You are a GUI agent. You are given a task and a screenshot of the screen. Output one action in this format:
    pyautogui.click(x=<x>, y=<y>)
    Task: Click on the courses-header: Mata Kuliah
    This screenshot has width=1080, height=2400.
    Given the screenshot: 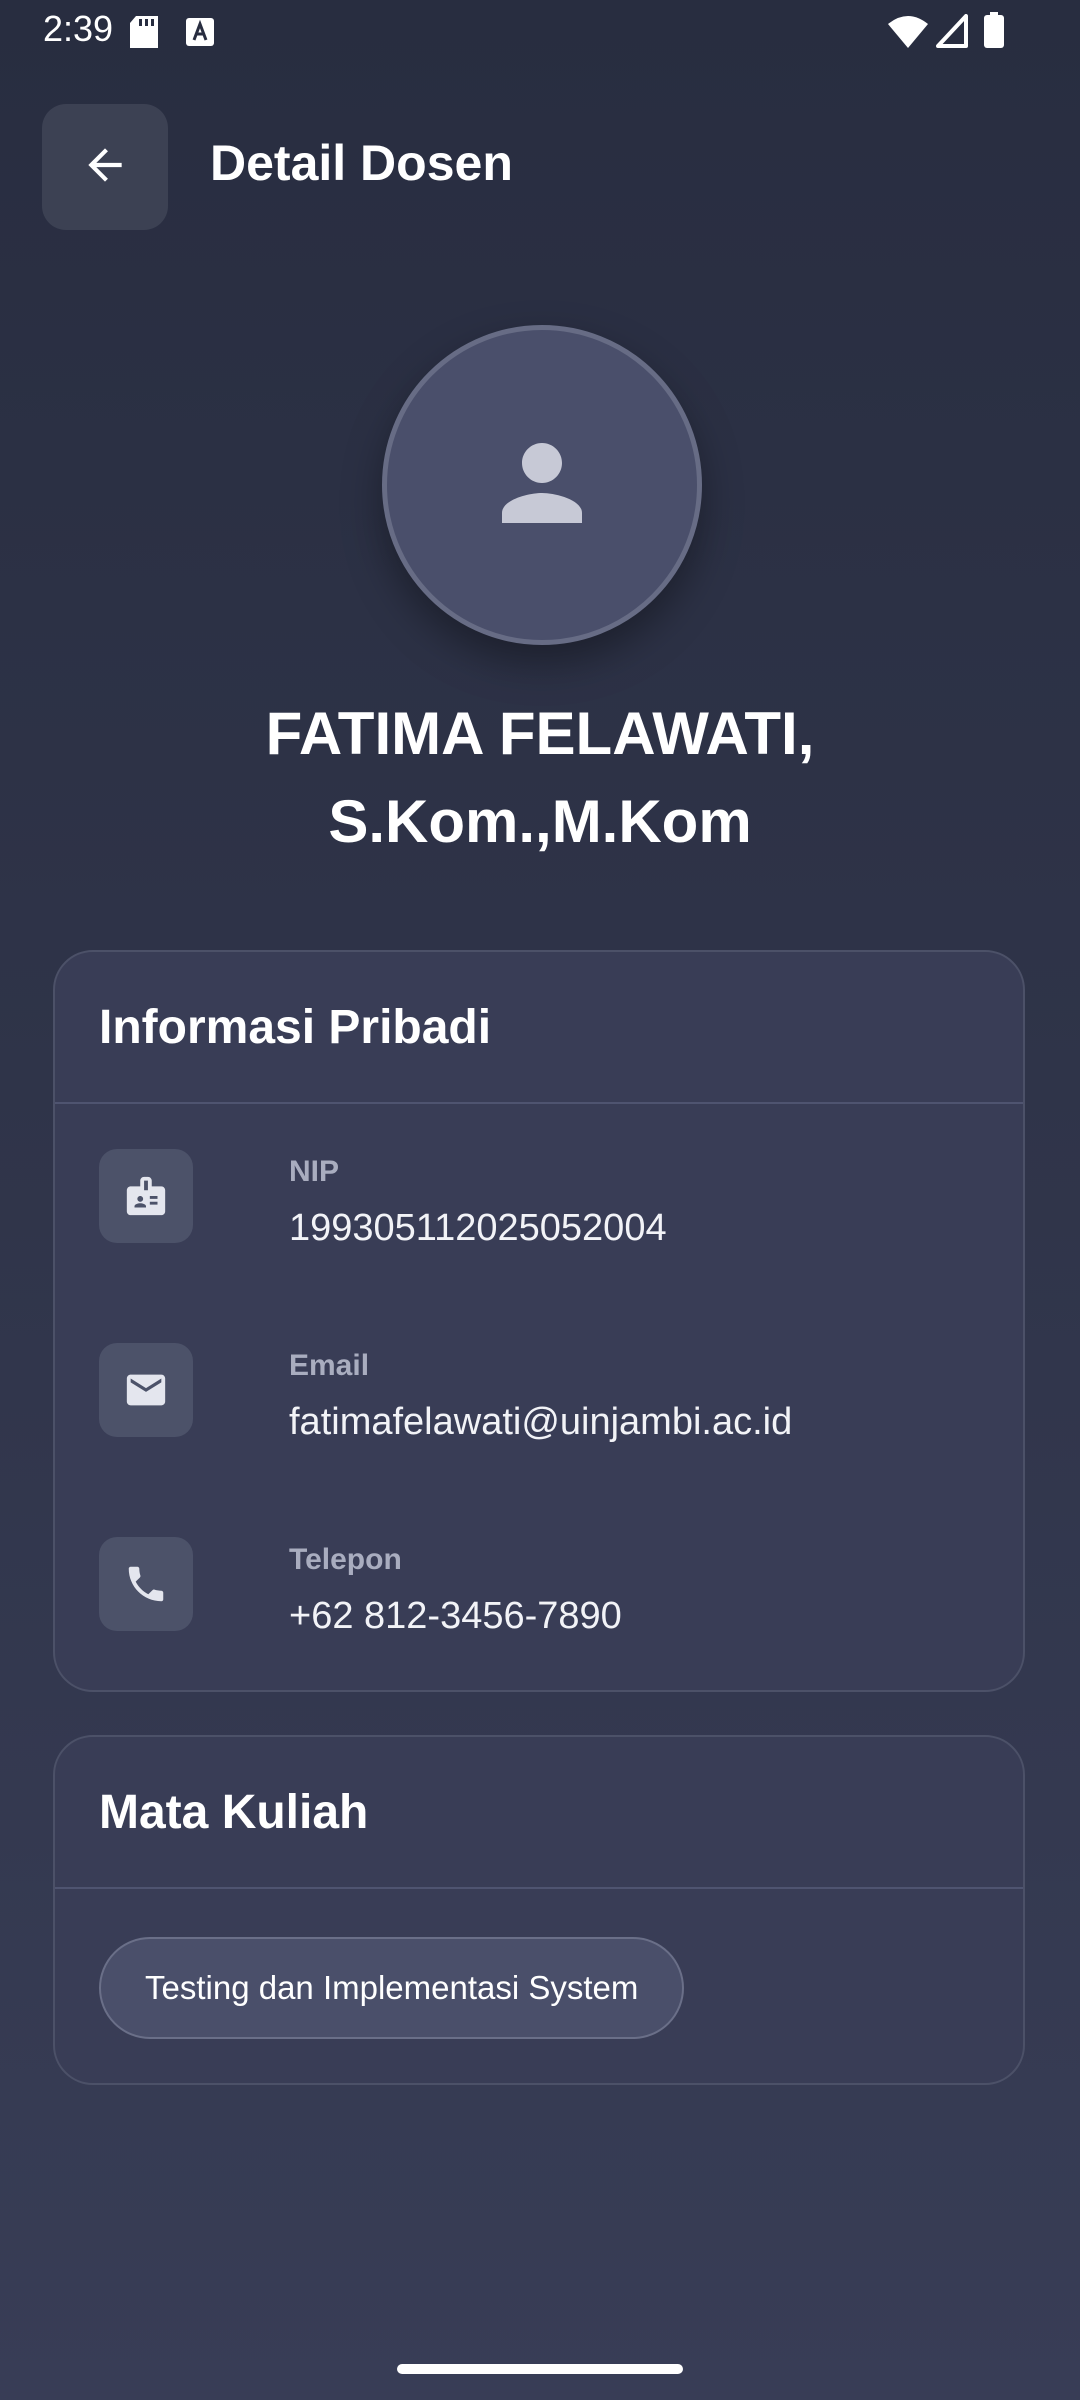 What is the action you would take?
    pyautogui.click(x=539, y=1813)
    